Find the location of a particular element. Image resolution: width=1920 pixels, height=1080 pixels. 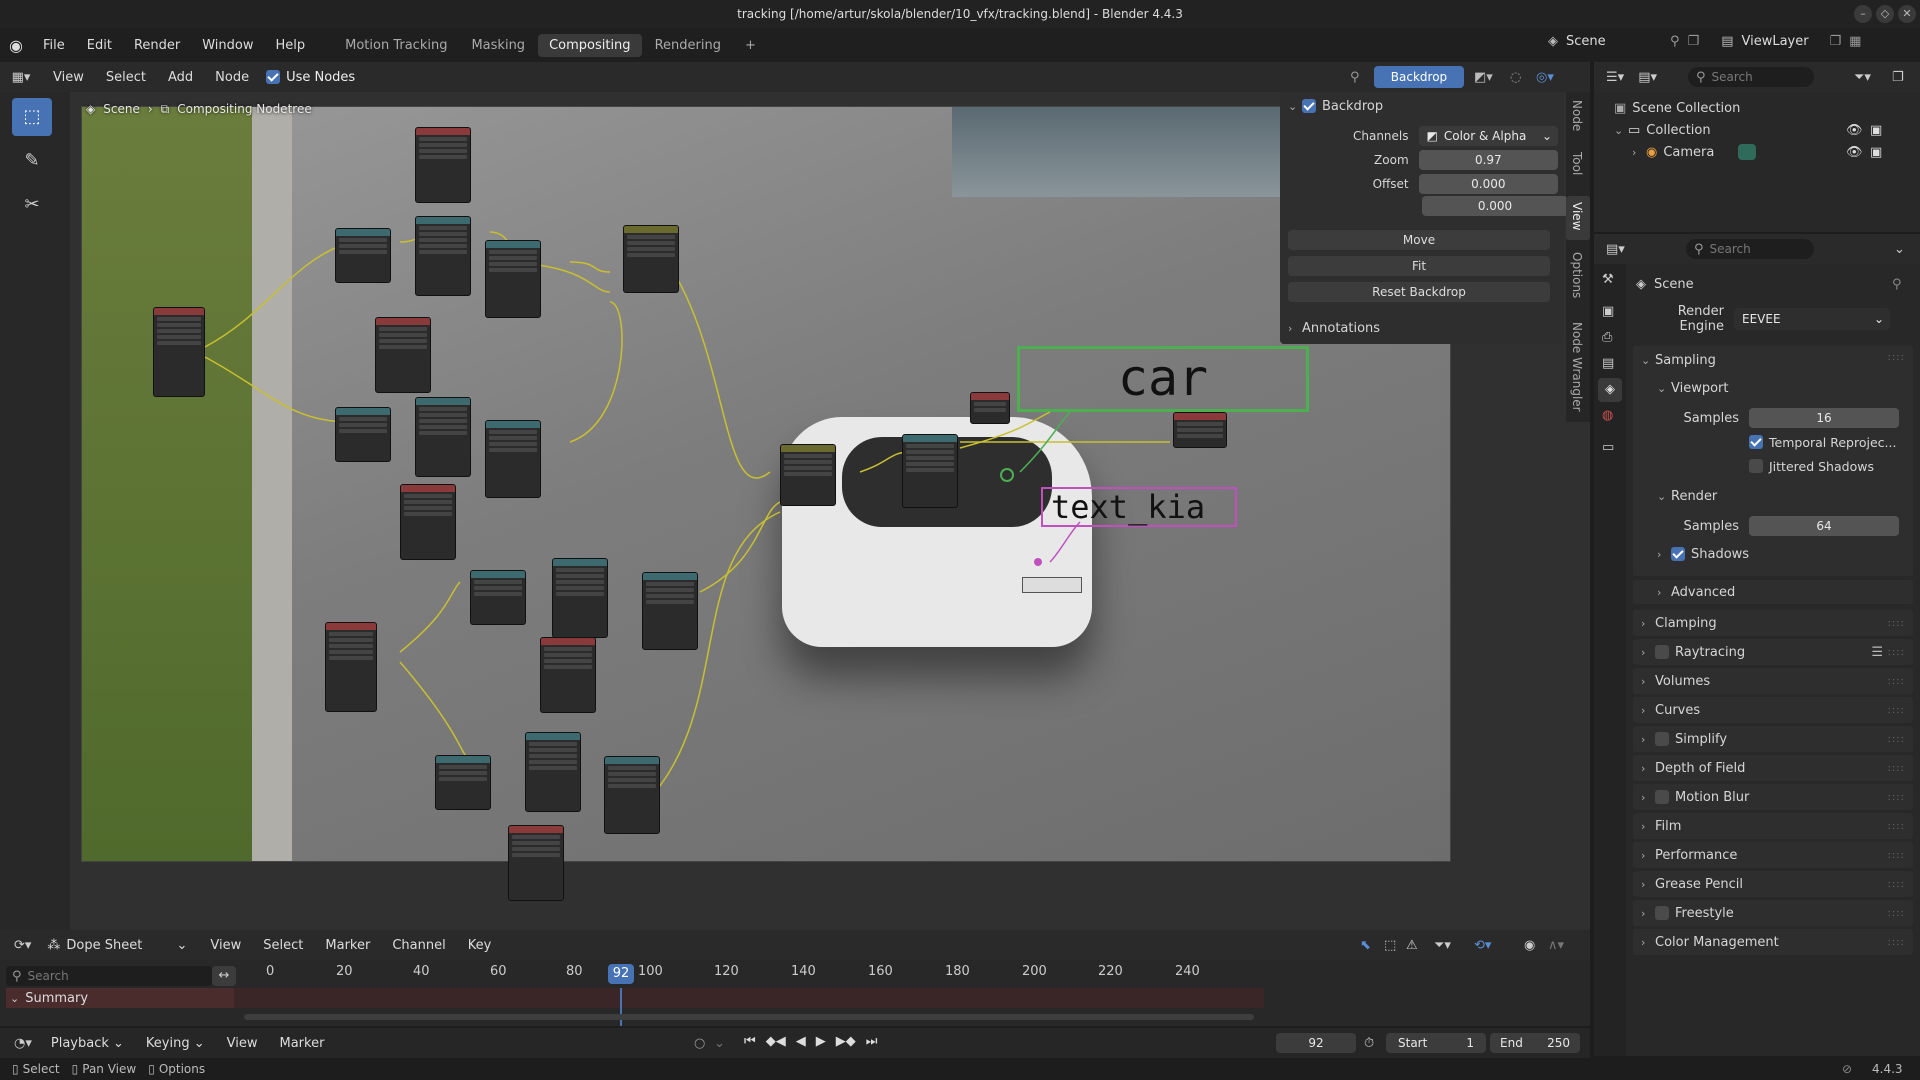

tab-node: Node is located at coordinates (1577, 115).